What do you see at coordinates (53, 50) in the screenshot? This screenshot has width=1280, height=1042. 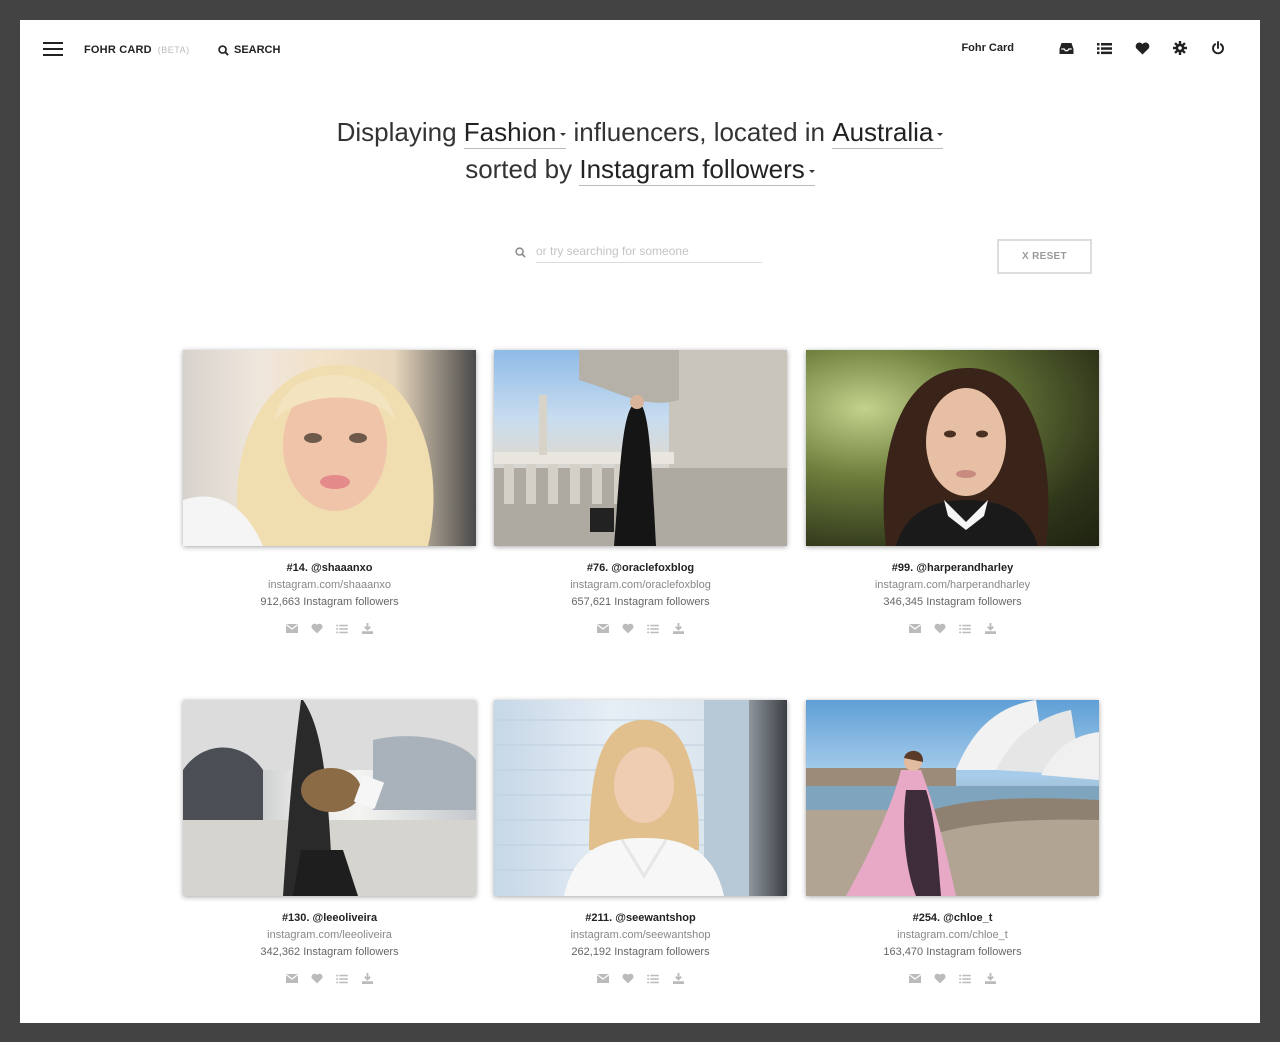 I see `hamburger-menu-icon` at bounding box center [53, 50].